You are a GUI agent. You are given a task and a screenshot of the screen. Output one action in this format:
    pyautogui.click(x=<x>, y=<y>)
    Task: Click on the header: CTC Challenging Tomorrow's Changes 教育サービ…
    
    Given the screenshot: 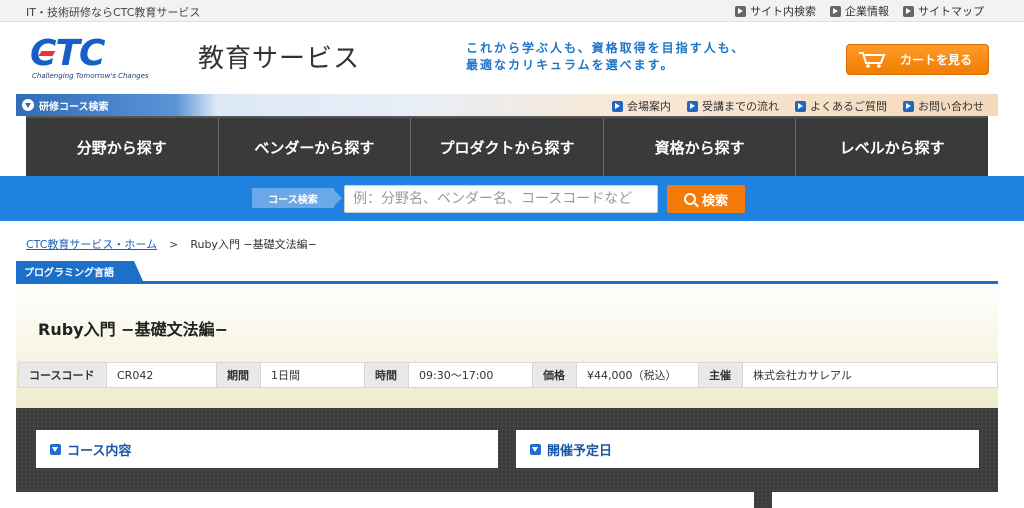 What is the action you would take?
    pyautogui.click(x=512, y=58)
    